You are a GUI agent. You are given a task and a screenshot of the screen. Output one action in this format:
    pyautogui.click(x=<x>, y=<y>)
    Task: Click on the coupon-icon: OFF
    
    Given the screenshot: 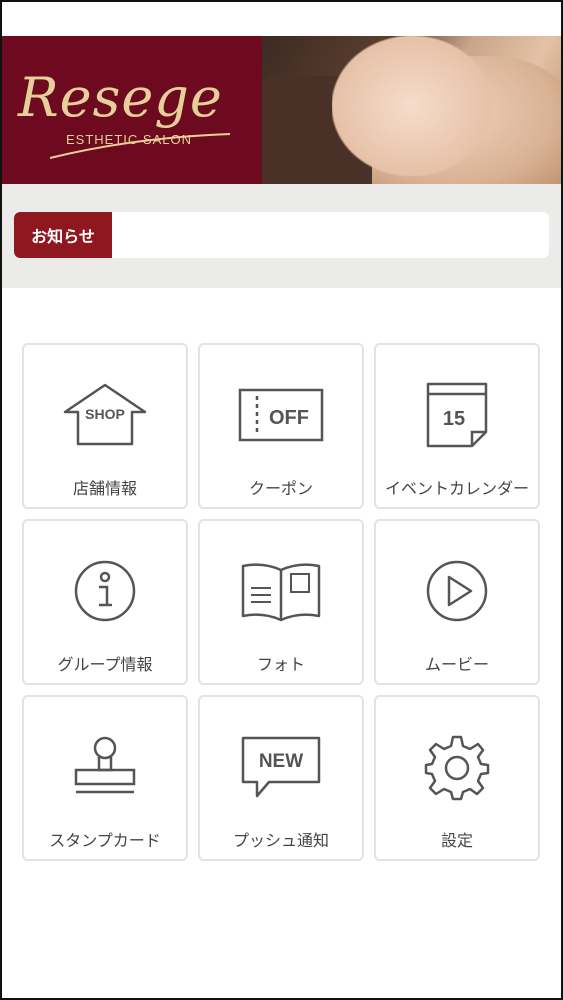 What is the action you would take?
    pyautogui.click(x=281, y=415)
    